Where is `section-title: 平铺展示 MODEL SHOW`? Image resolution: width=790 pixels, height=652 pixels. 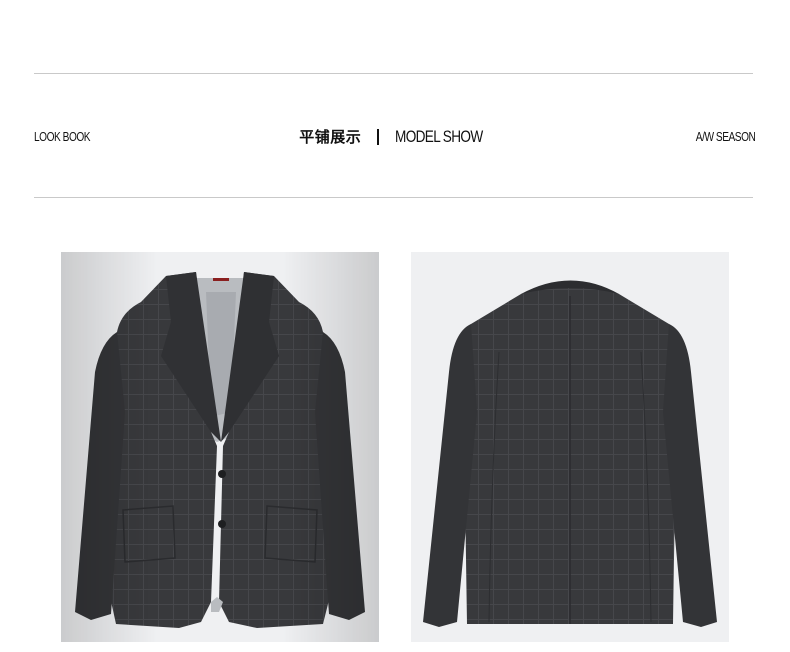 section-title: 平铺展示 MODEL SHOW is located at coordinates (395, 137).